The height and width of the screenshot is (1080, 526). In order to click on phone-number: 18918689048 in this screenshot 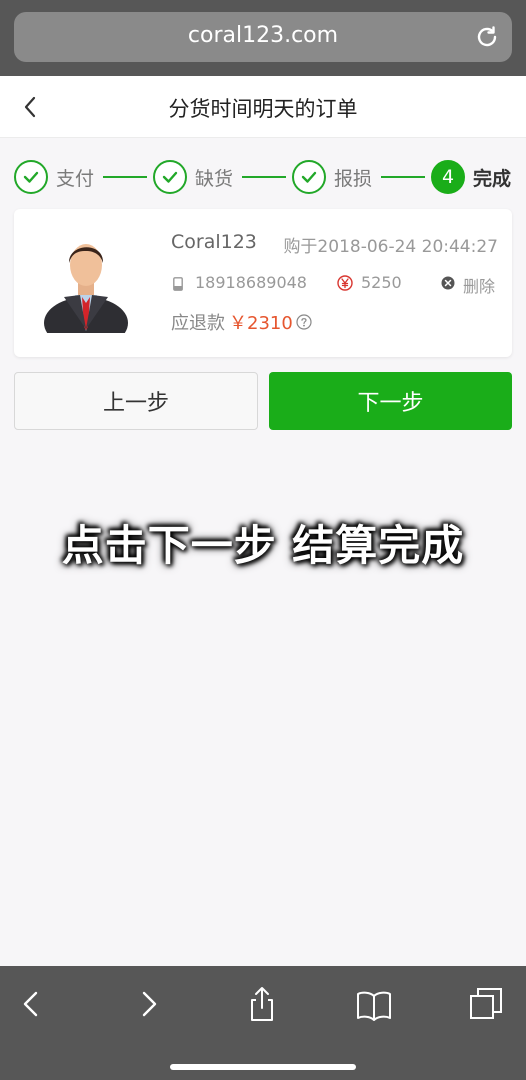, I will do `click(251, 282)`.